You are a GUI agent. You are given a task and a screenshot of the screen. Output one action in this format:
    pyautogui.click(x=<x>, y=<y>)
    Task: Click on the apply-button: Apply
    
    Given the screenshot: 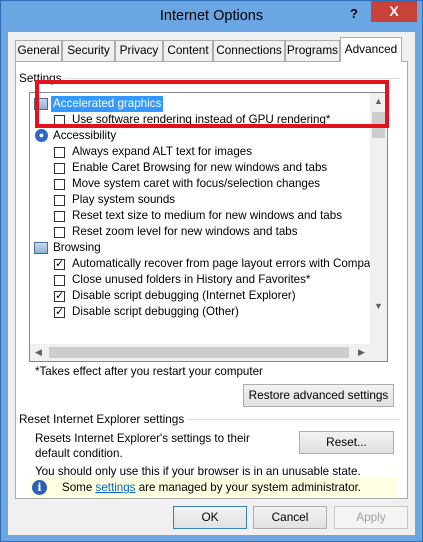 What is the action you would take?
    pyautogui.click(x=371, y=517)
    